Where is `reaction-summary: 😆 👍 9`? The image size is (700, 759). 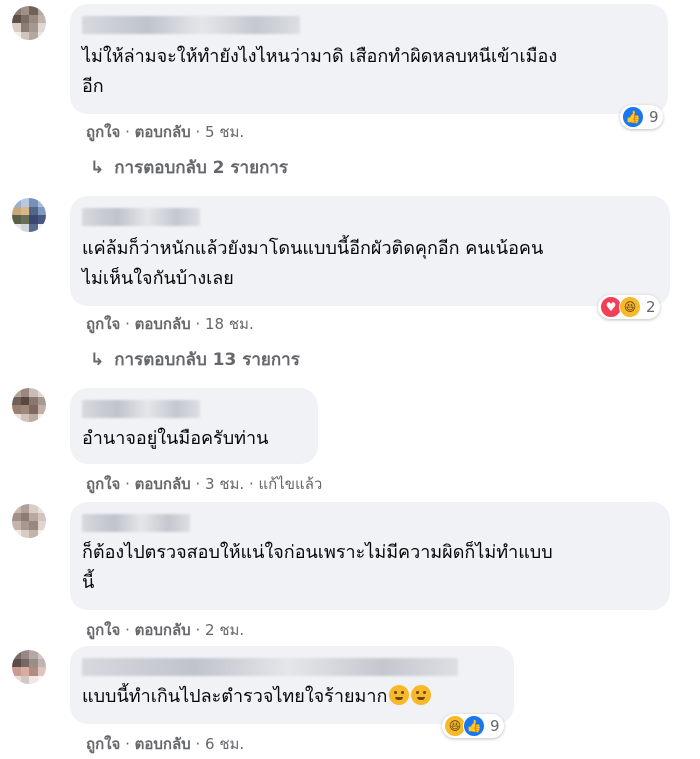
reaction-summary: 😆 👍 9 is located at coordinates (473, 726).